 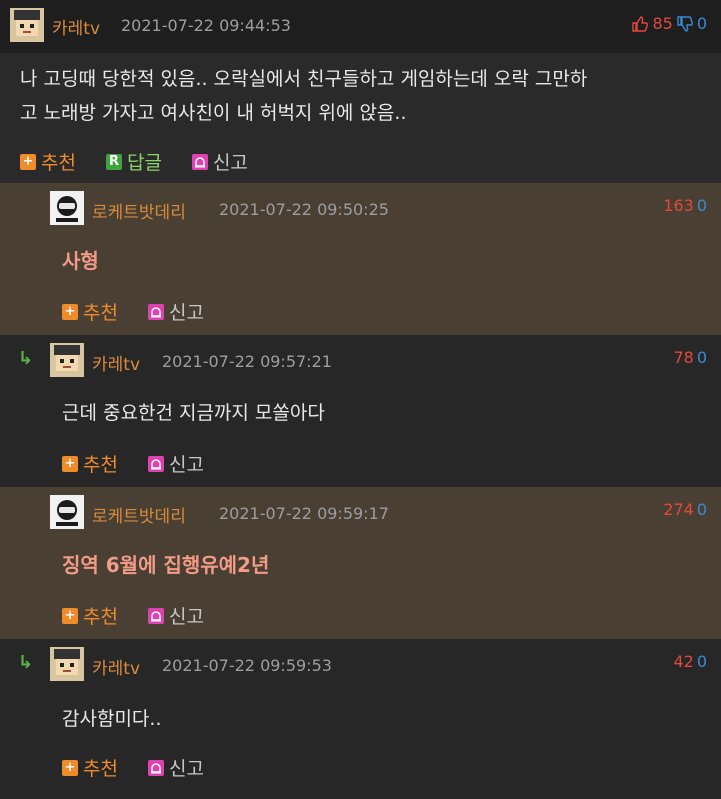 I want to click on reply-button: R 답글, so click(x=133, y=161).